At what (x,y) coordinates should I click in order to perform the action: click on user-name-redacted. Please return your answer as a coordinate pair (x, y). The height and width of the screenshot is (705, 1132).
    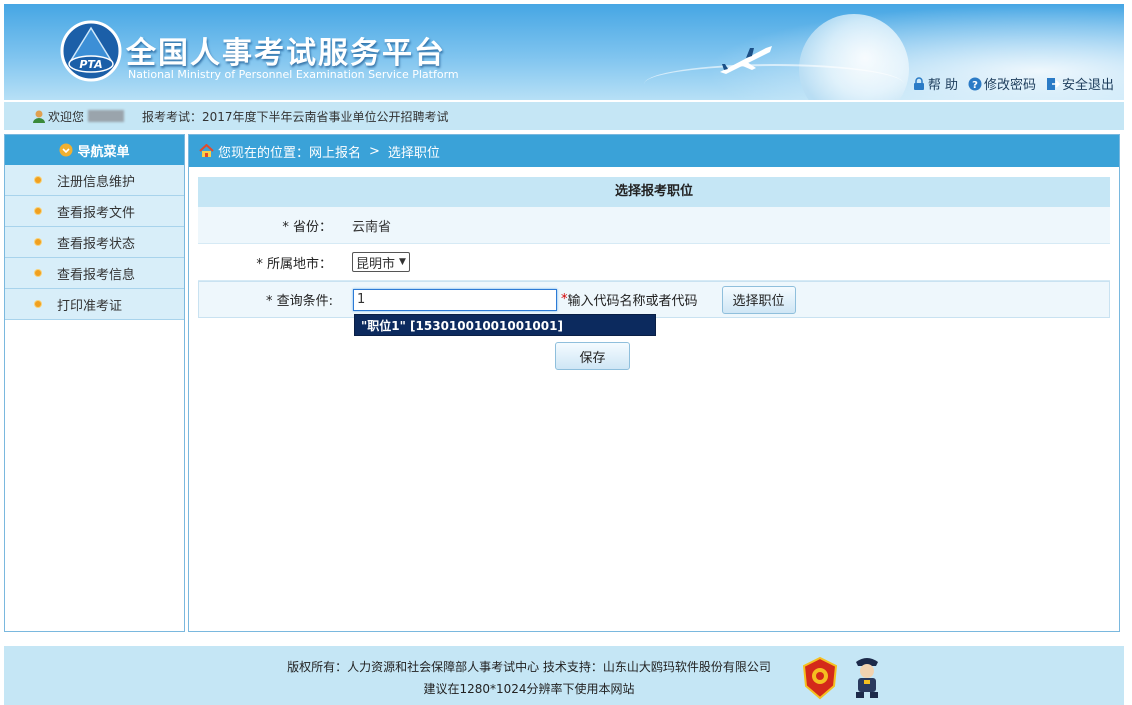
    Looking at the image, I should click on (106, 116).